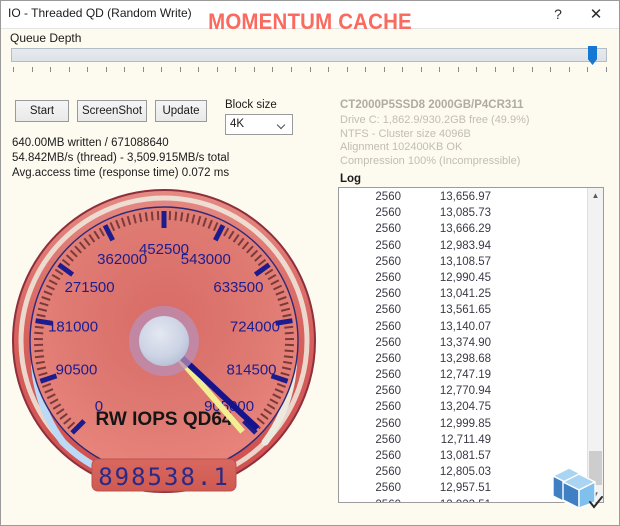 This screenshot has width=620, height=526. I want to click on drive-capacity: Drive C: 1,862.9/930.2GB free (49.9%), so click(435, 120).